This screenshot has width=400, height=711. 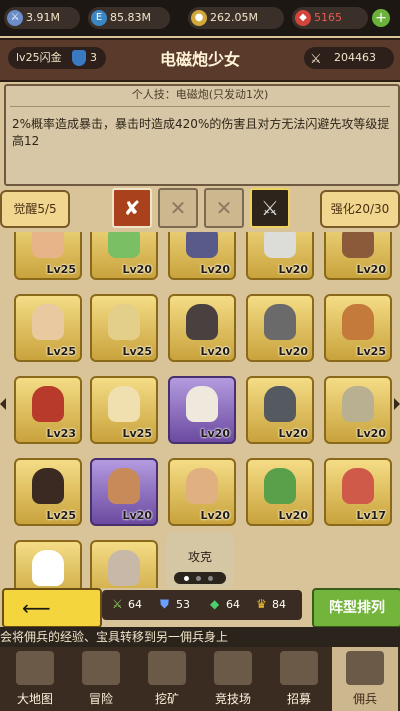 I want to click on skill-heading: 个人技：电磁炮(只发动1次), so click(x=200, y=94).